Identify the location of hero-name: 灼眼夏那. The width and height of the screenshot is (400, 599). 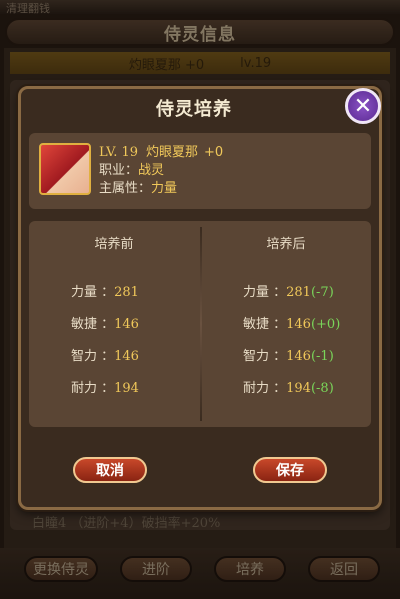
(172, 152).